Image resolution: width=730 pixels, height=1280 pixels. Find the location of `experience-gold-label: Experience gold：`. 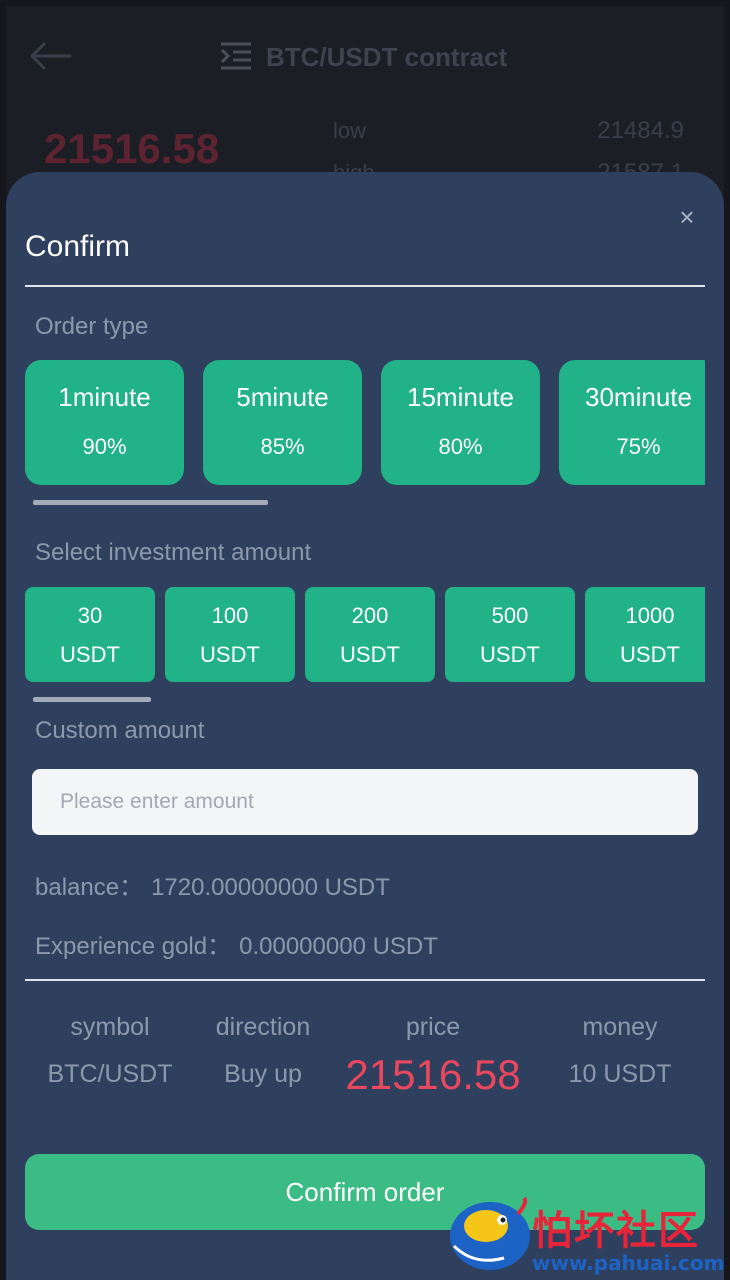

experience-gold-label: Experience gold： is located at coordinates (133, 946).